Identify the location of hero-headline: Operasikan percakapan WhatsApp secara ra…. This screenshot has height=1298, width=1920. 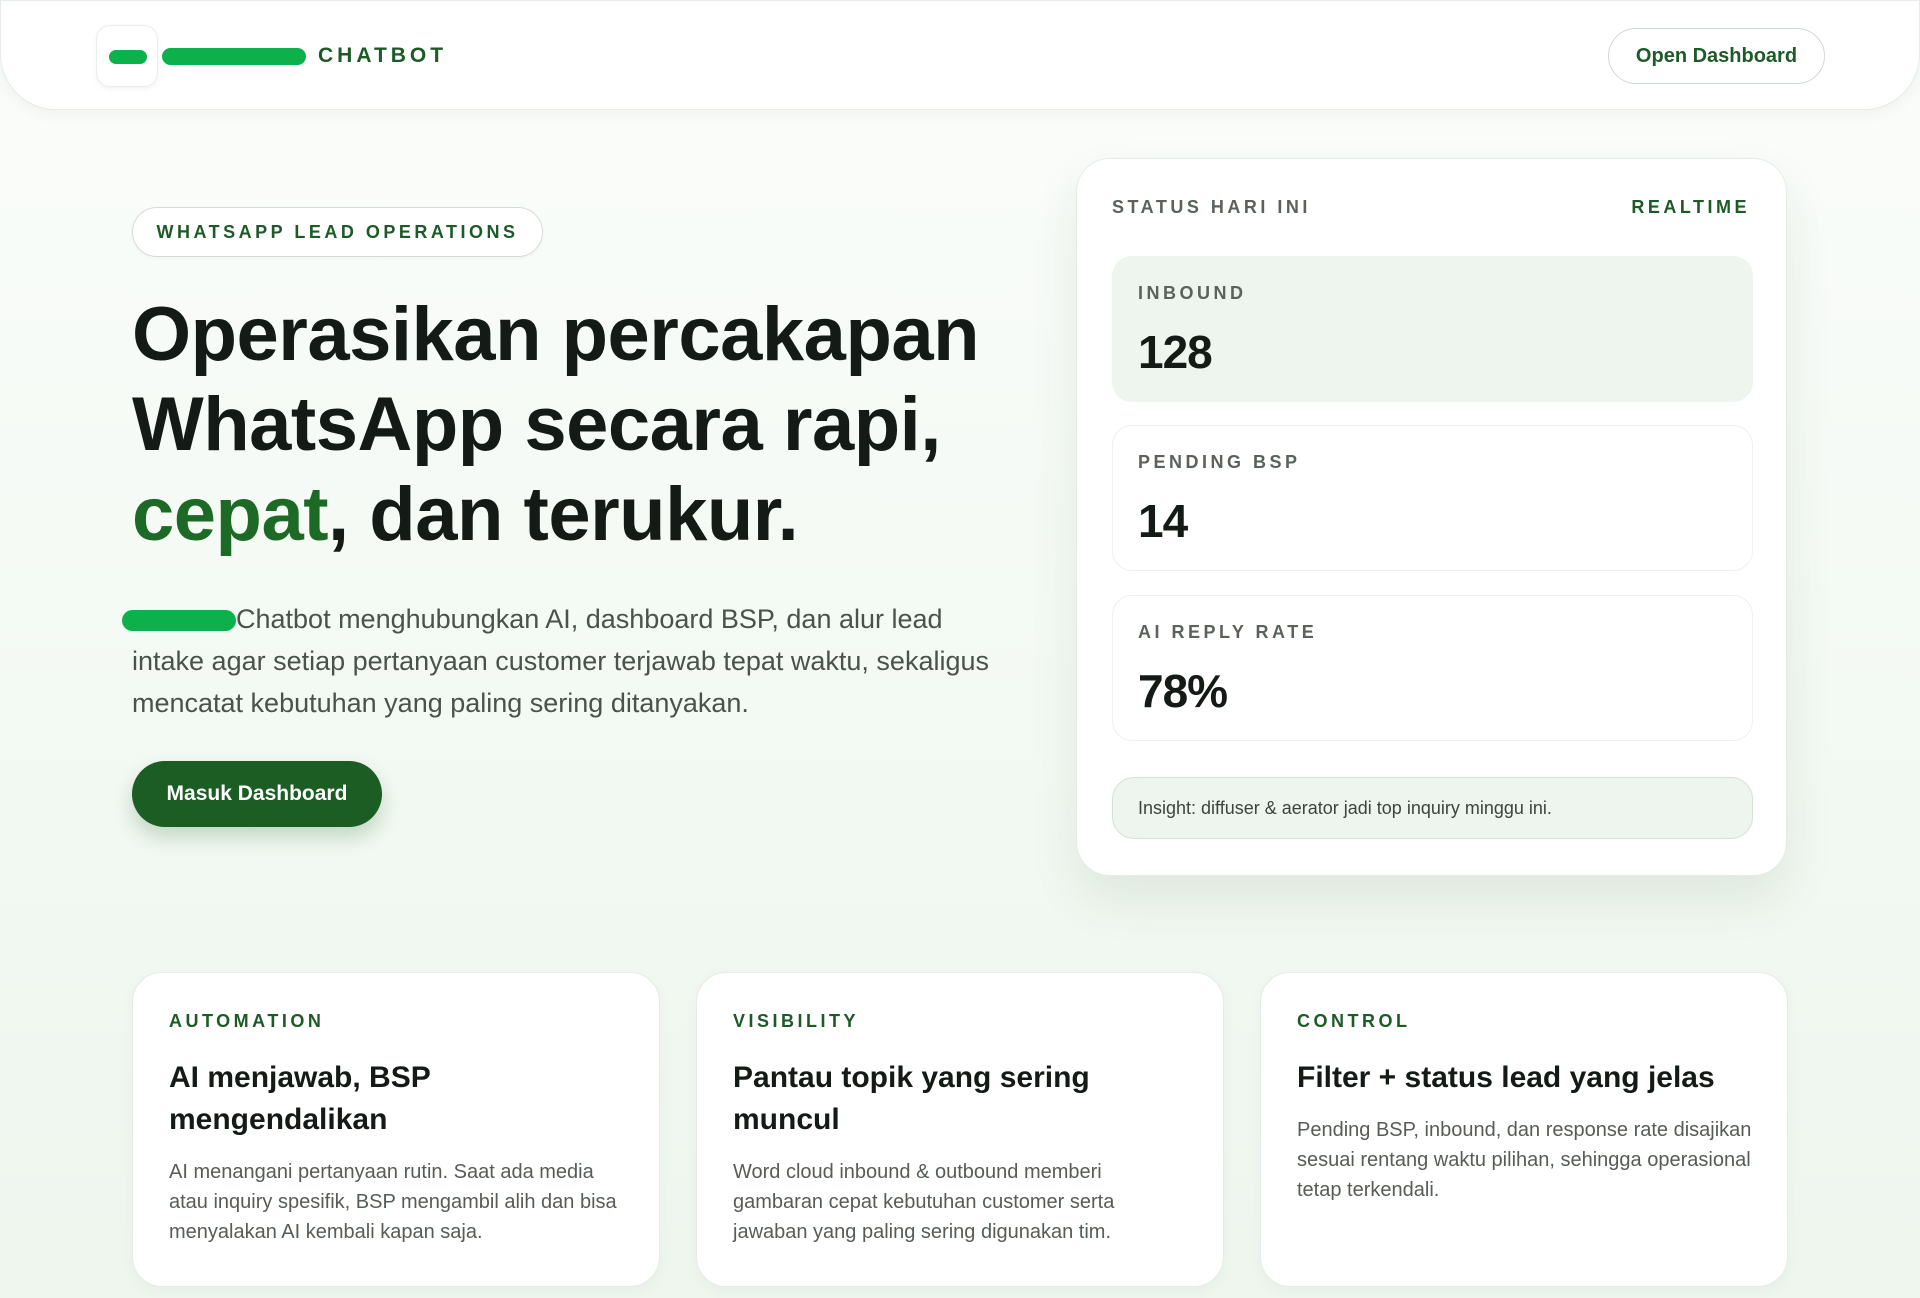
(572, 425).